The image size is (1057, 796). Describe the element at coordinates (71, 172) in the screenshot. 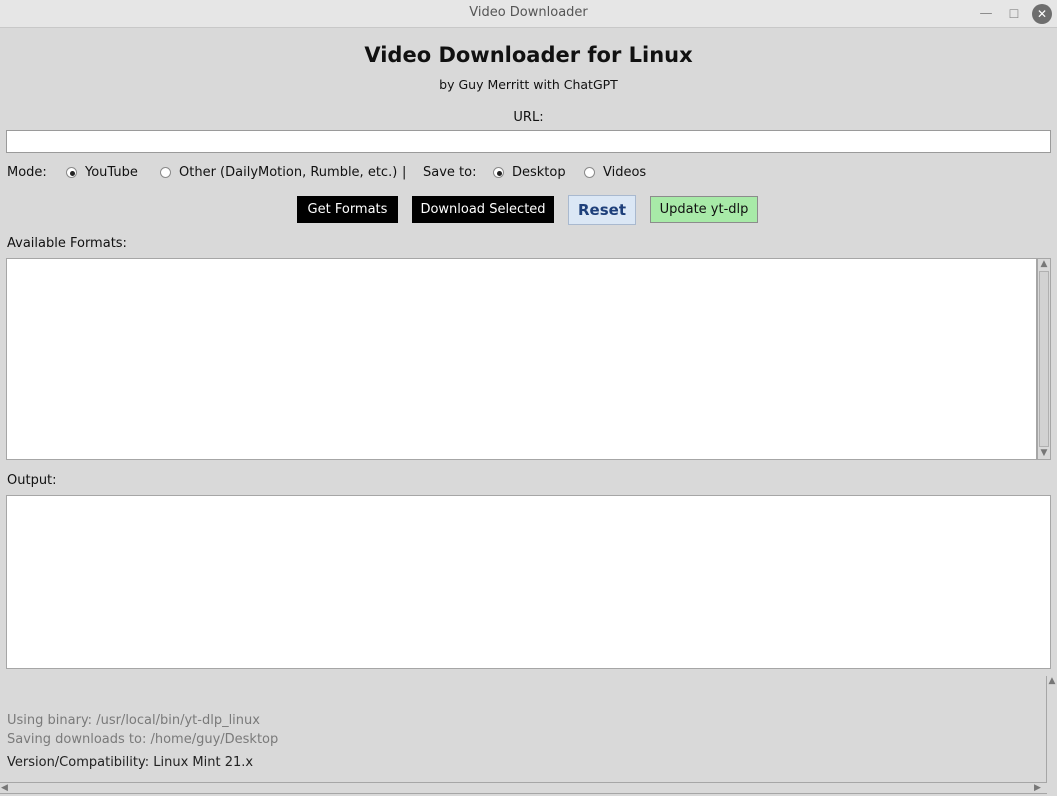

I see `mode-youtube-radio` at that location.